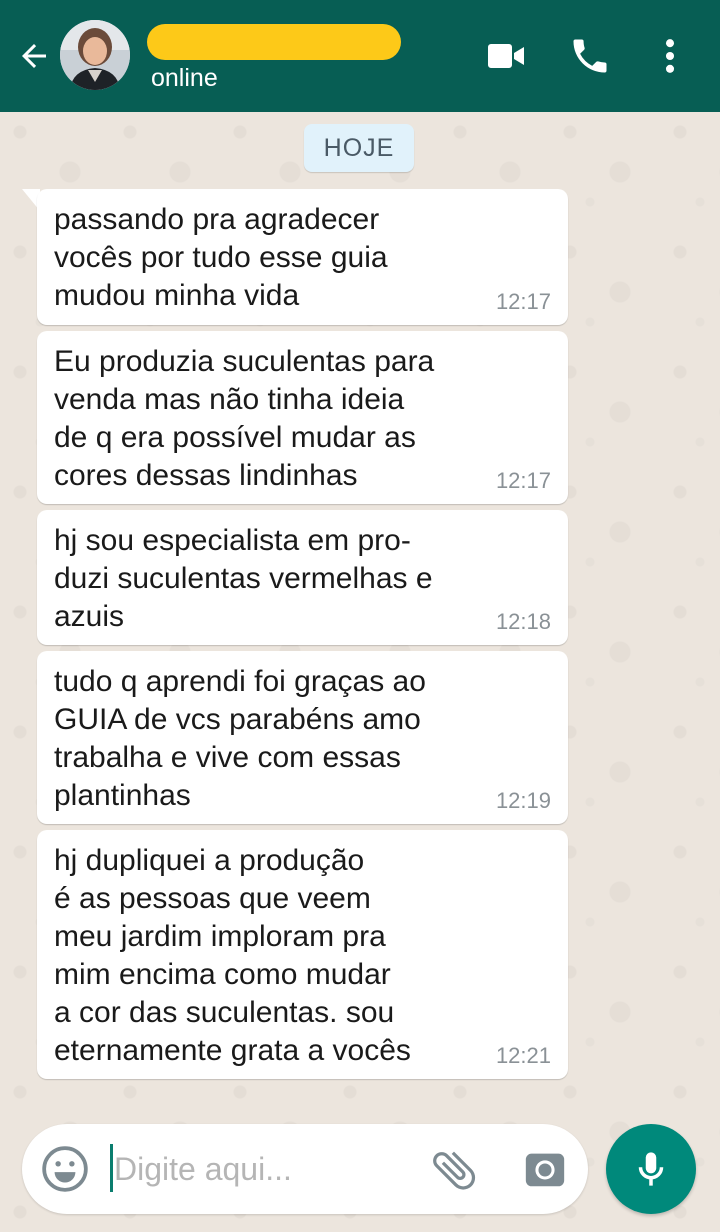 This screenshot has height=1232, width=720. I want to click on chat-header: online, so click(360, 56).